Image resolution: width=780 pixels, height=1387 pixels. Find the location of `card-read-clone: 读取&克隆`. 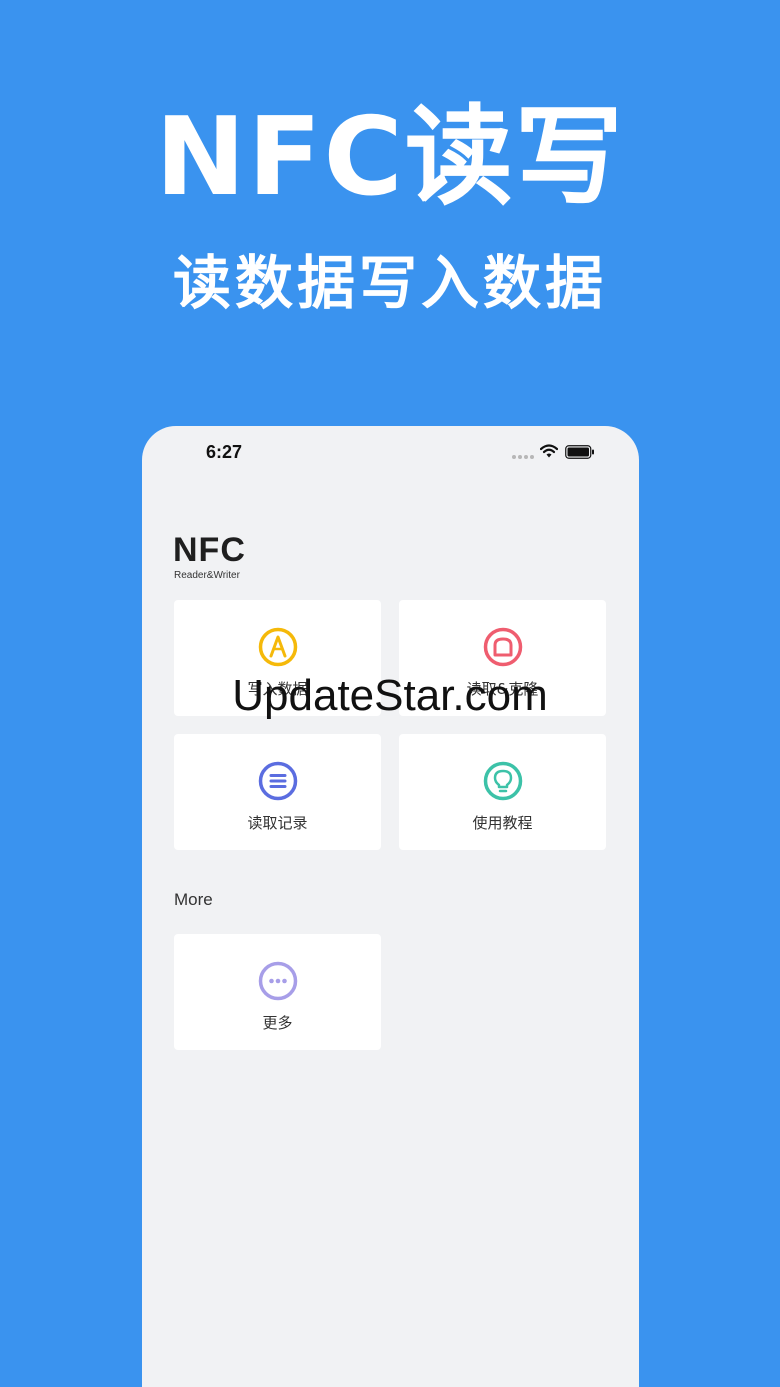

card-read-clone: 读取&克隆 is located at coordinates (502, 658).